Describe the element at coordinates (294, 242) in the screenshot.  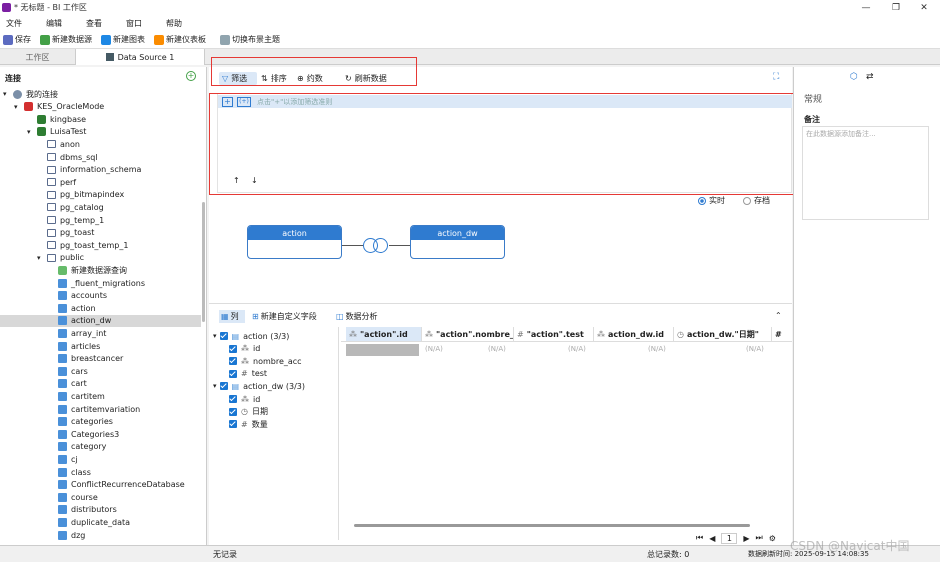
I see `table-node-action: action` at that location.